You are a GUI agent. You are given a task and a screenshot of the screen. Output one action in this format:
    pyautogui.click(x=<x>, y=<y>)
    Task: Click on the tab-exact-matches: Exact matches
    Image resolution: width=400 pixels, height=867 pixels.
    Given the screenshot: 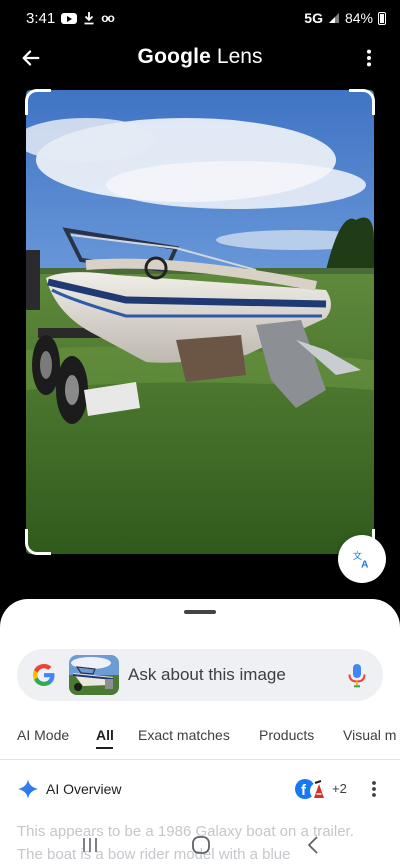 What is the action you would take?
    pyautogui.click(x=184, y=735)
    